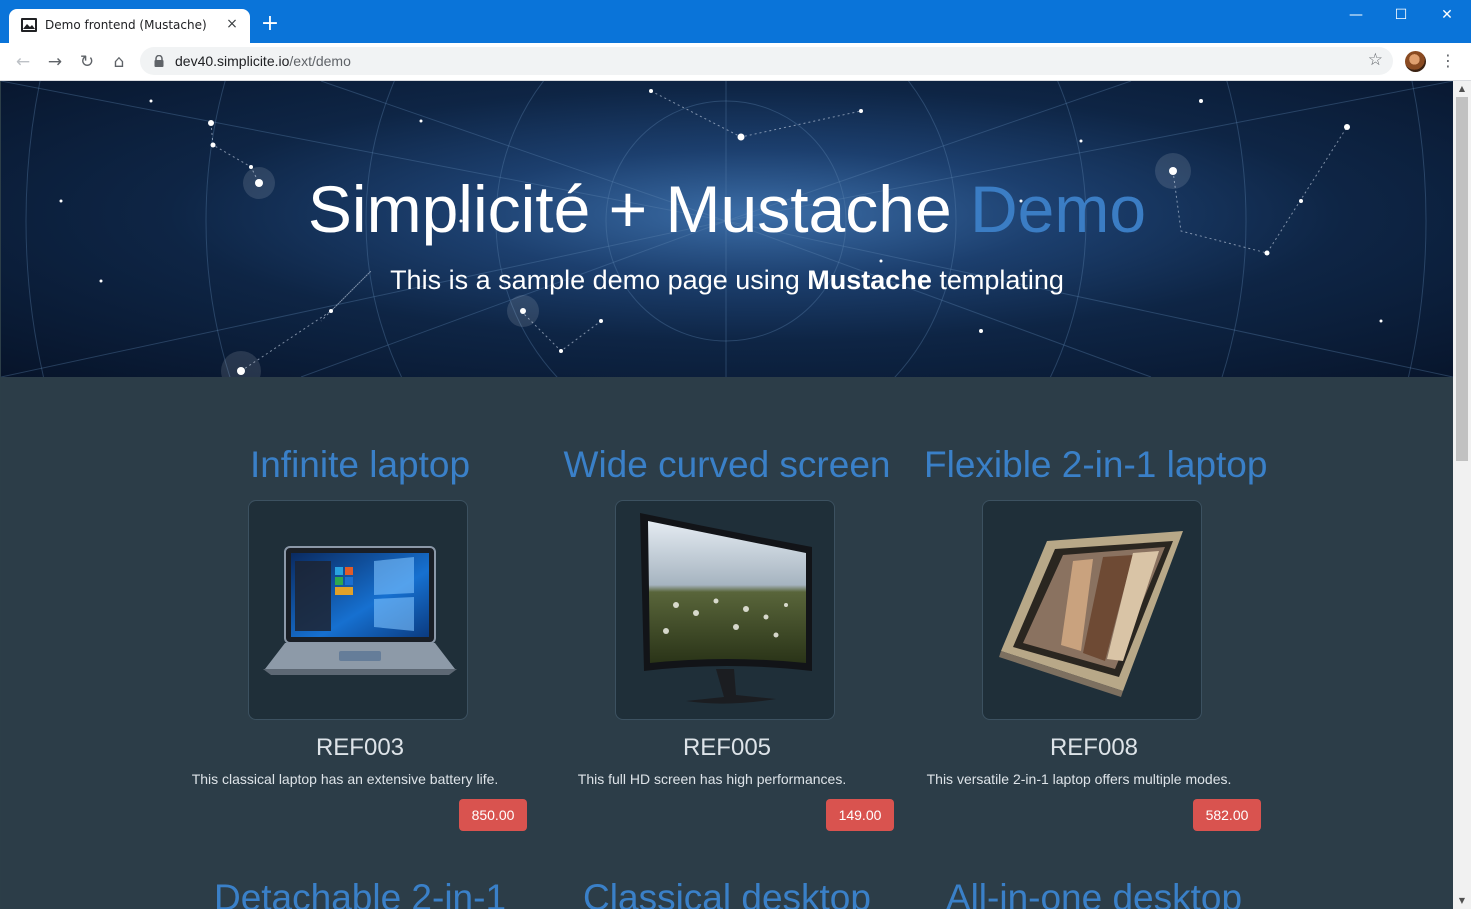 The height and width of the screenshot is (909, 1471). Describe the element at coordinates (727, 747) in the screenshot. I see `product-ref: REF005` at that location.